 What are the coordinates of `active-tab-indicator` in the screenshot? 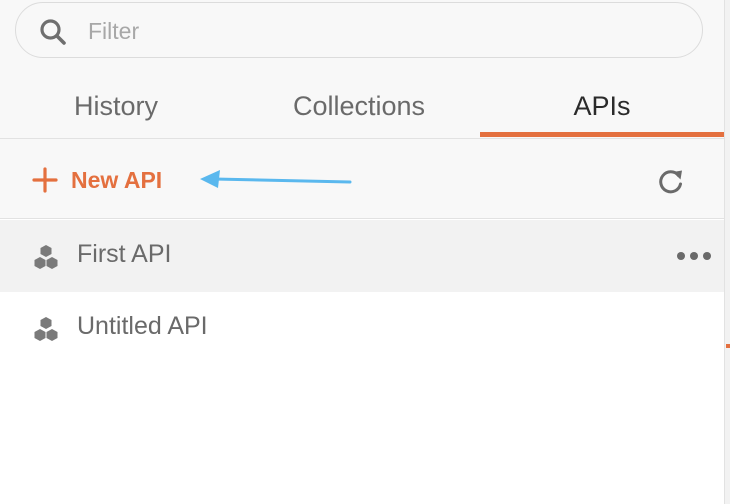 It's located at (602, 134).